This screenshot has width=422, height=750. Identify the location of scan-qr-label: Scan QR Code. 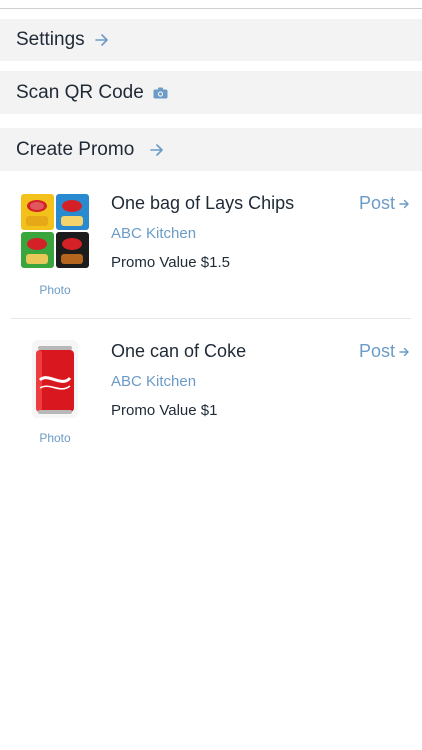
(80, 92).